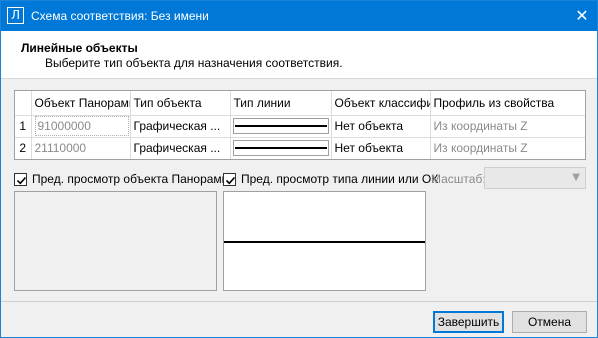  What do you see at coordinates (81, 103) in the screenshot?
I see `column-header-panorama-object: Объект Панорамы` at bounding box center [81, 103].